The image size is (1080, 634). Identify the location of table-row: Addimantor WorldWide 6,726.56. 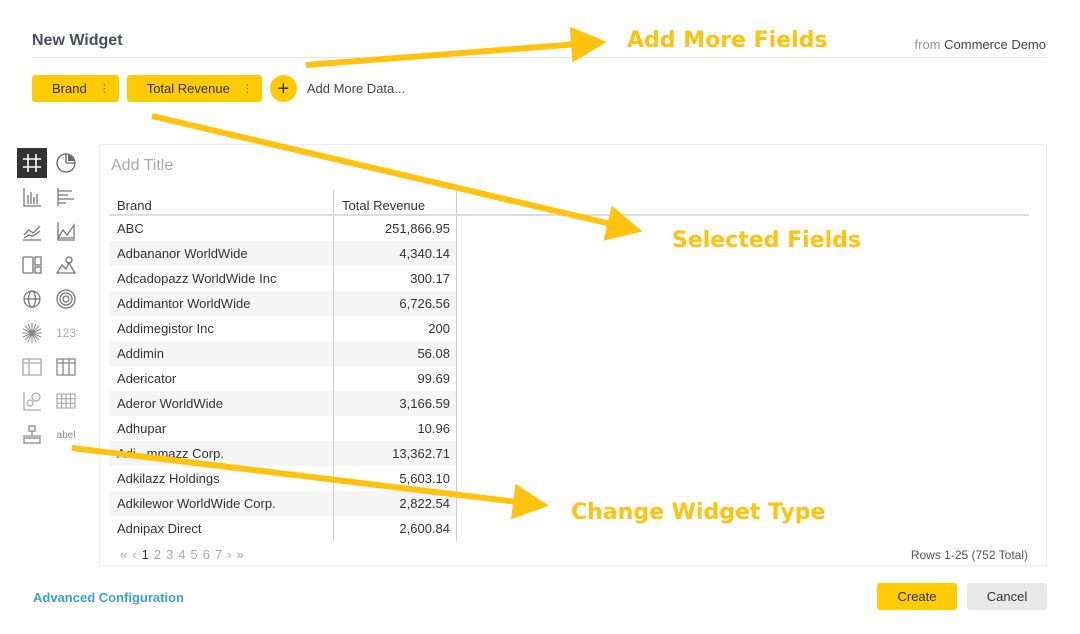
(283, 303).